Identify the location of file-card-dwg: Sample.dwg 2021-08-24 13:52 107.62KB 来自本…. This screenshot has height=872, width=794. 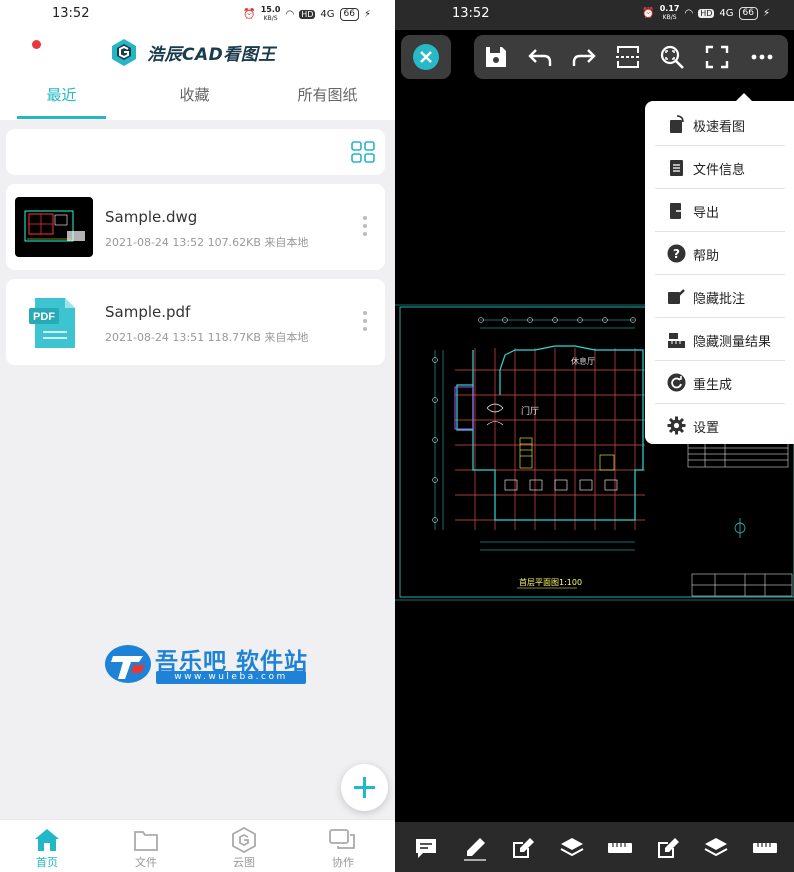
(195, 227).